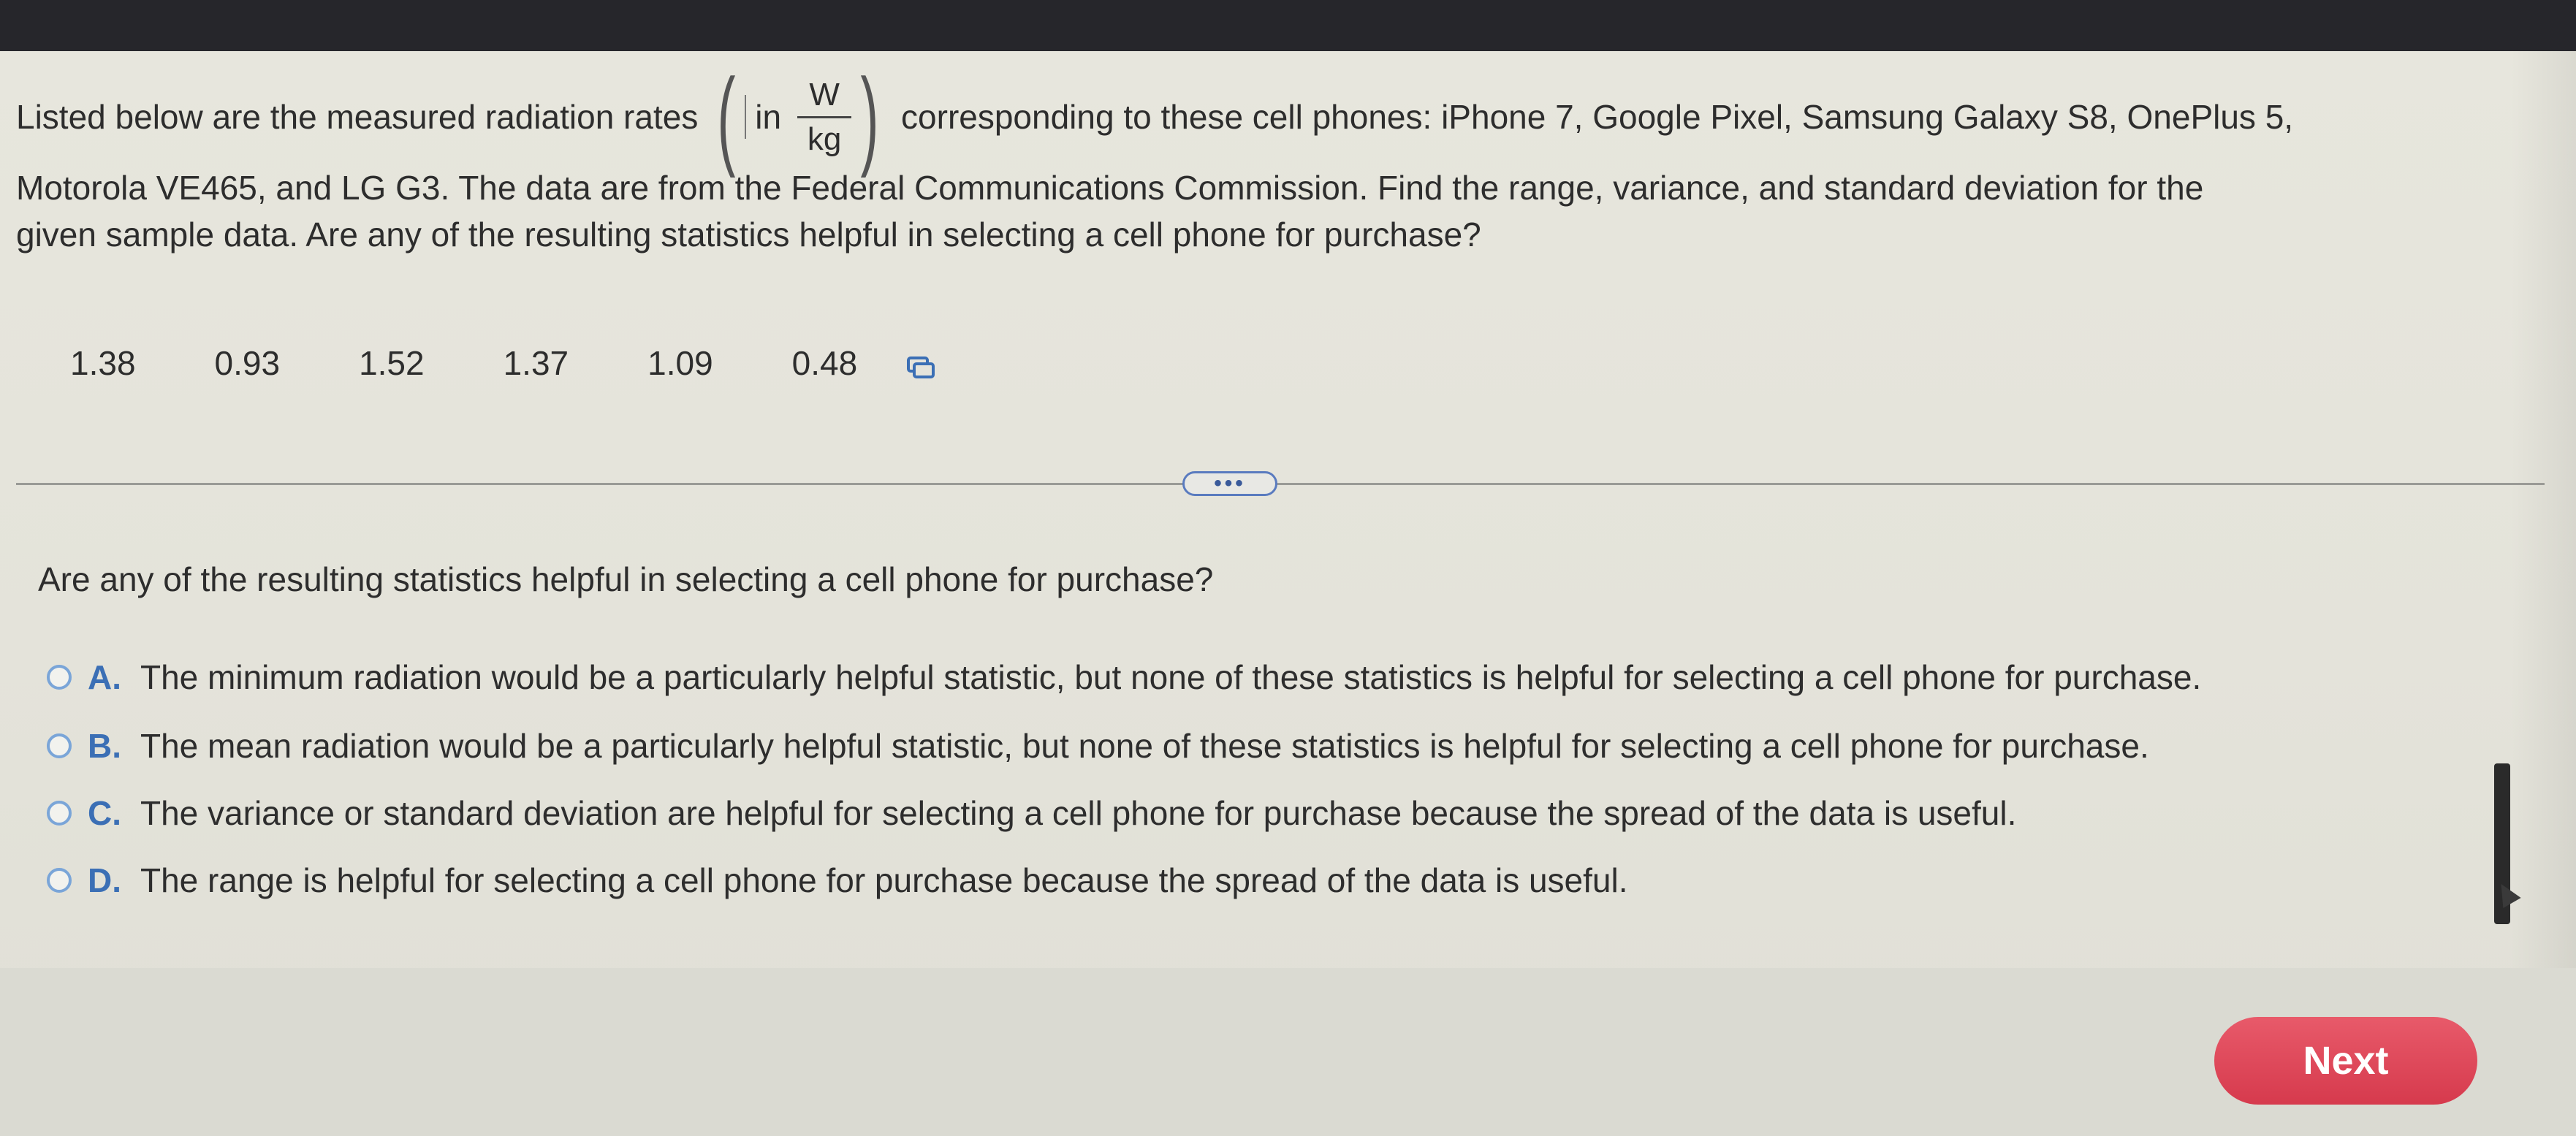 This screenshot has width=2576, height=1136. I want to click on footer-band, so click(1288, 1052).